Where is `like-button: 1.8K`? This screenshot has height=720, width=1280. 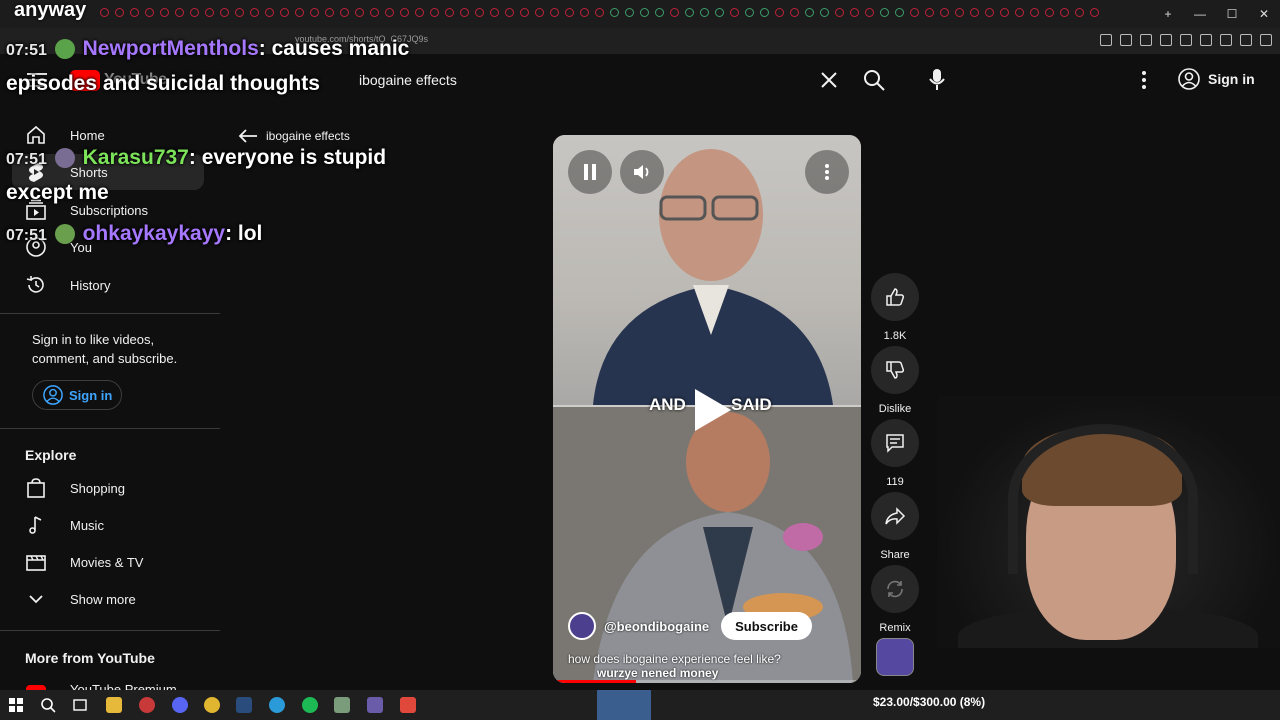 like-button: 1.8K is located at coordinates (895, 307).